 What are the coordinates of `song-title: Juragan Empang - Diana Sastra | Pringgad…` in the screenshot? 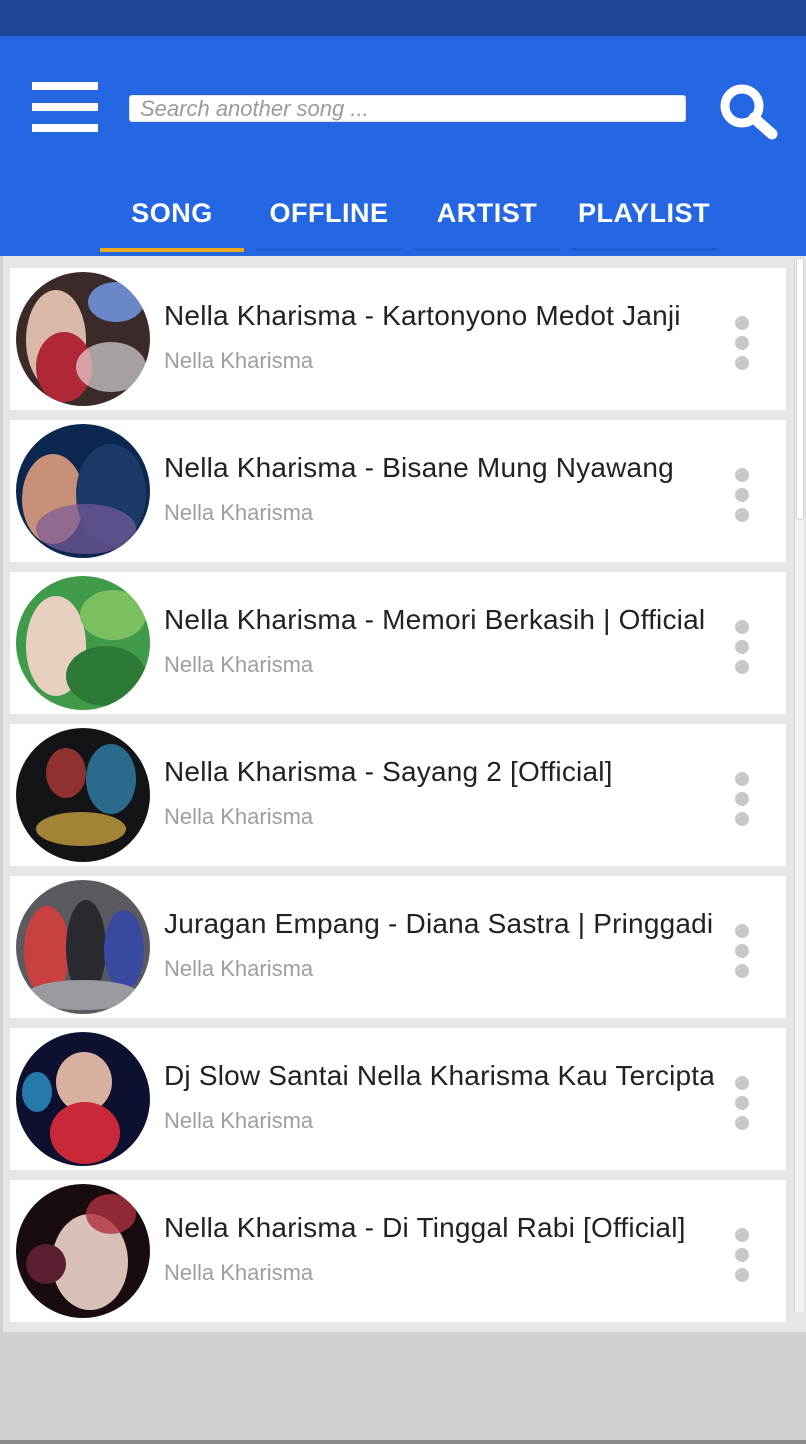 It's located at (439, 923).